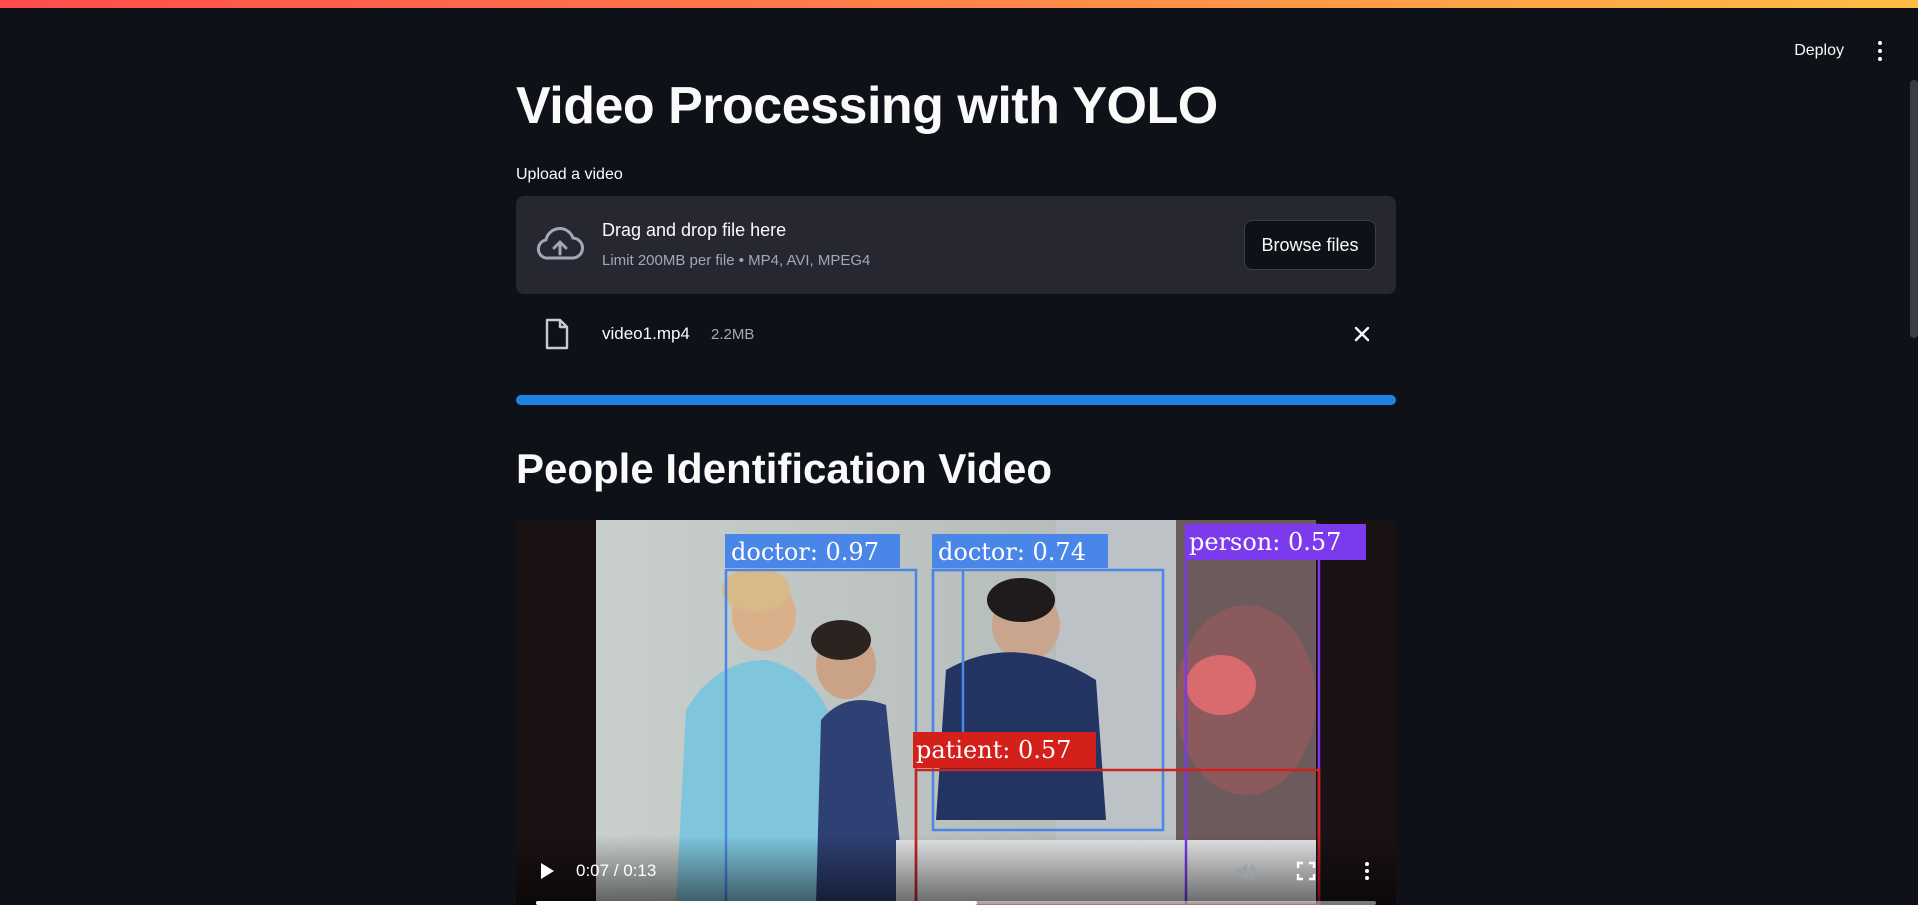 The image size is (1918, 905). What do you see at coordinates (1367, 871) in the screenshot?
I see `video-options-icon` at bounding box center [1367, 871].